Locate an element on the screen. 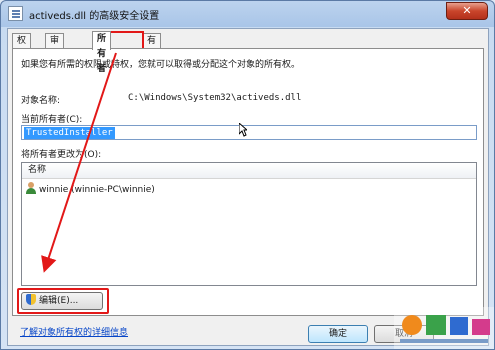  site-watermark-logo is located at coordinates (444, 328).